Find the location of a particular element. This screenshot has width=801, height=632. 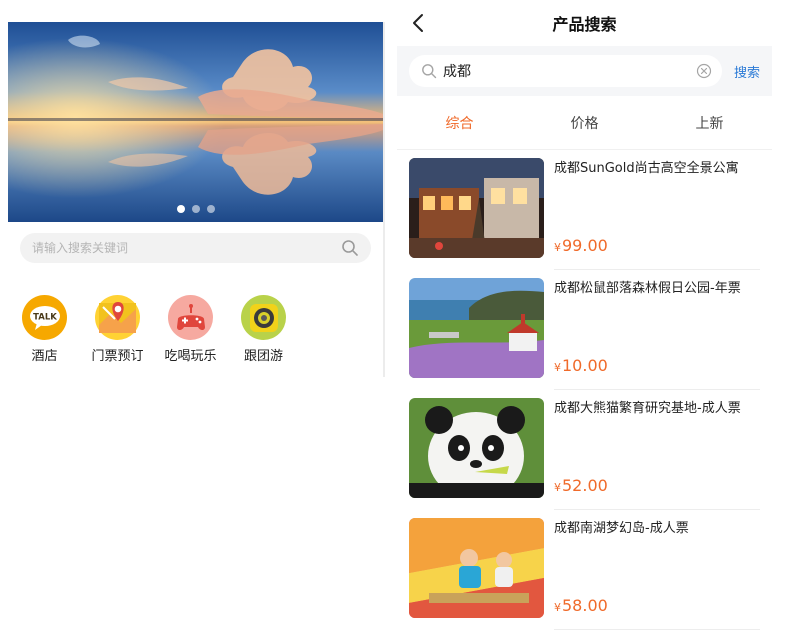

search-button: 搜索 is located at coordinates (747, 71).